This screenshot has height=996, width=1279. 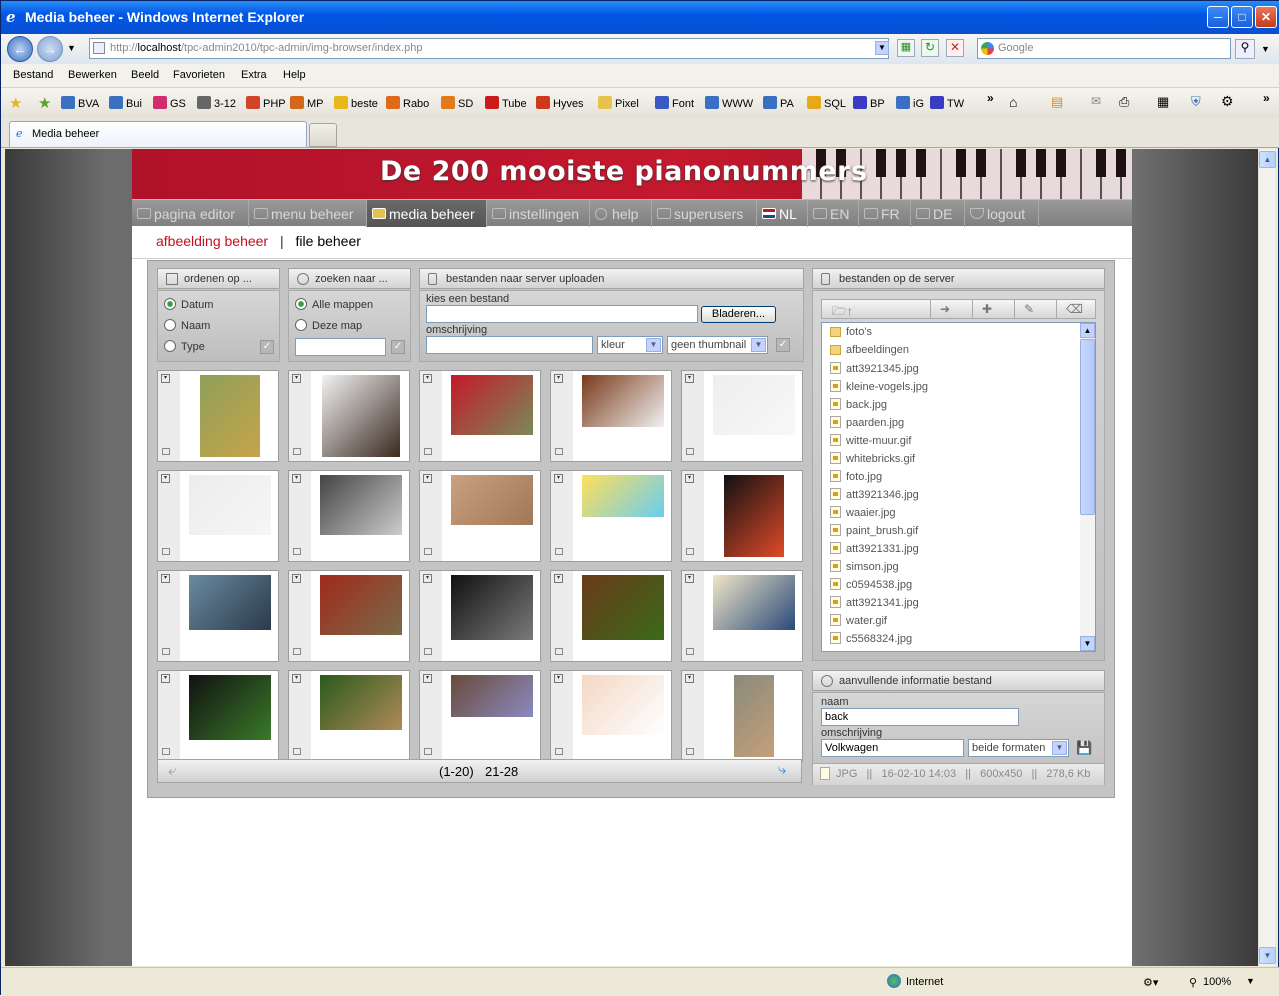 I want to click on order-datum-radio: Datum, so click(x=188, y=304).